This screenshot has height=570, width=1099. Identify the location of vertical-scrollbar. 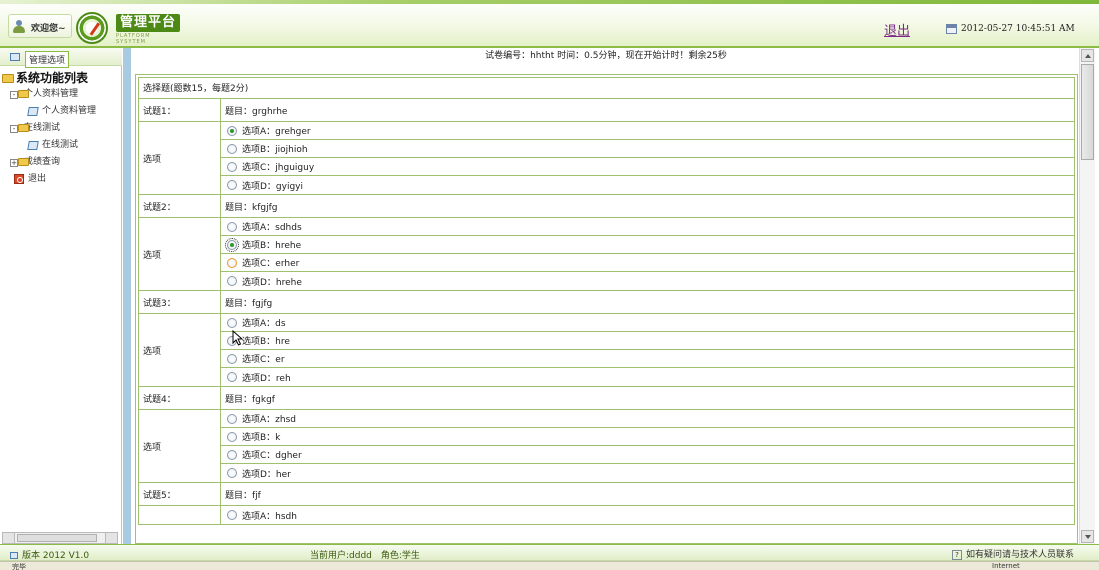
(1087, 296).